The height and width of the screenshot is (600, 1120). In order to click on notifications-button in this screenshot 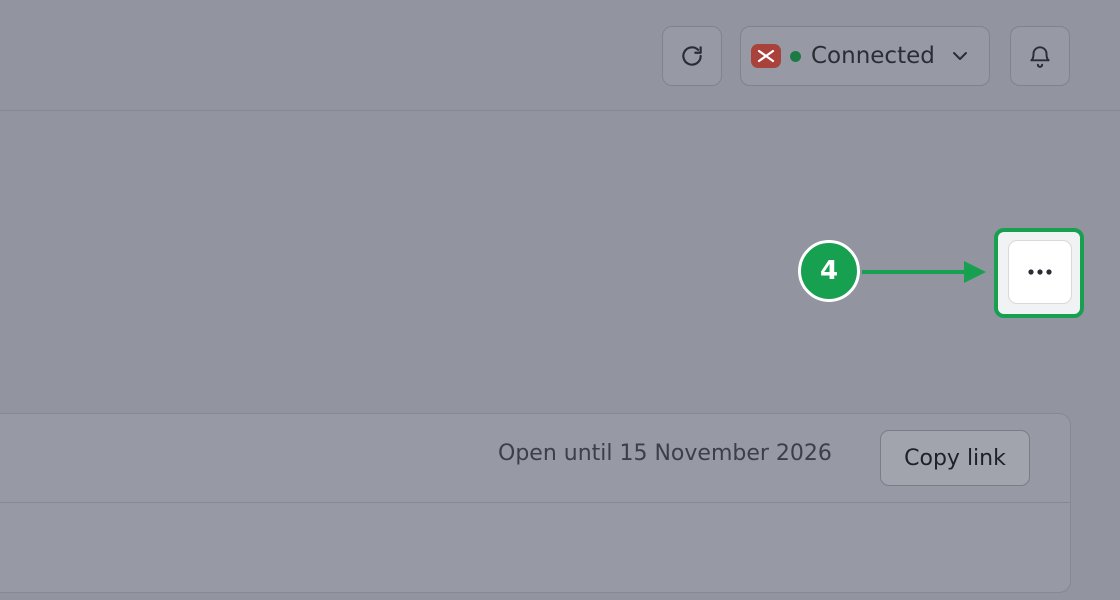, I will do `click(1040, 56)`.